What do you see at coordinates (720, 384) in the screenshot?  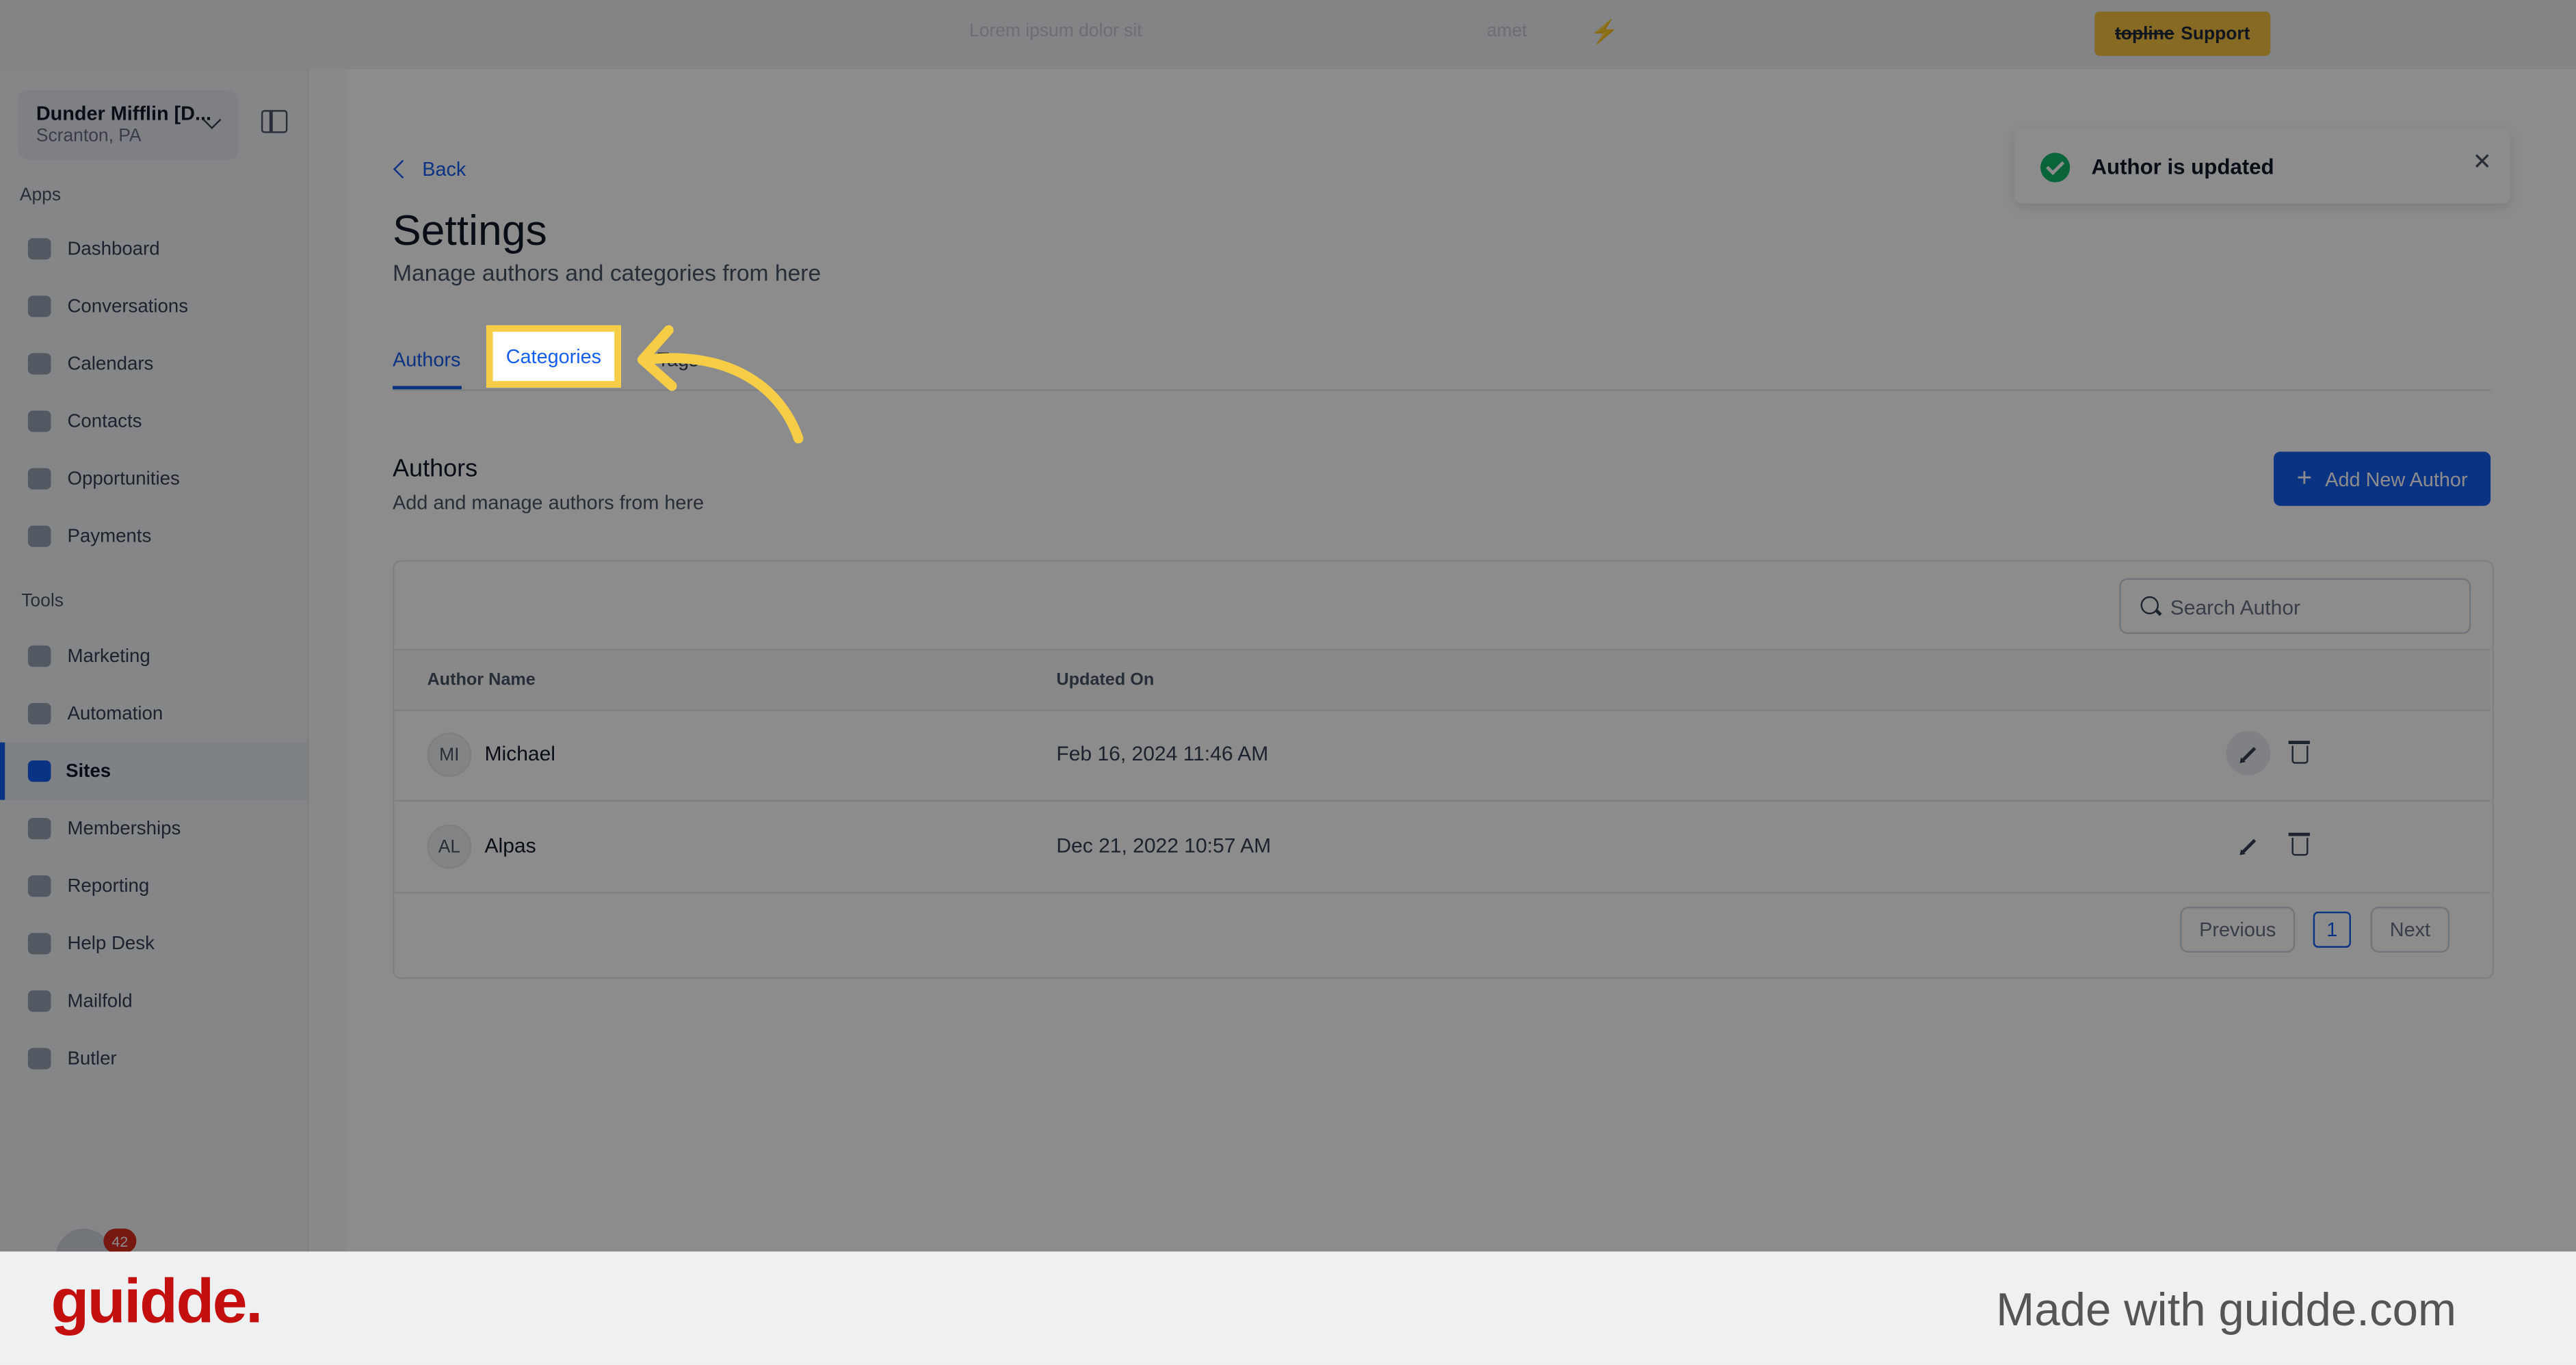 I see `annotation-arrow` at bounding box center [720, 384].